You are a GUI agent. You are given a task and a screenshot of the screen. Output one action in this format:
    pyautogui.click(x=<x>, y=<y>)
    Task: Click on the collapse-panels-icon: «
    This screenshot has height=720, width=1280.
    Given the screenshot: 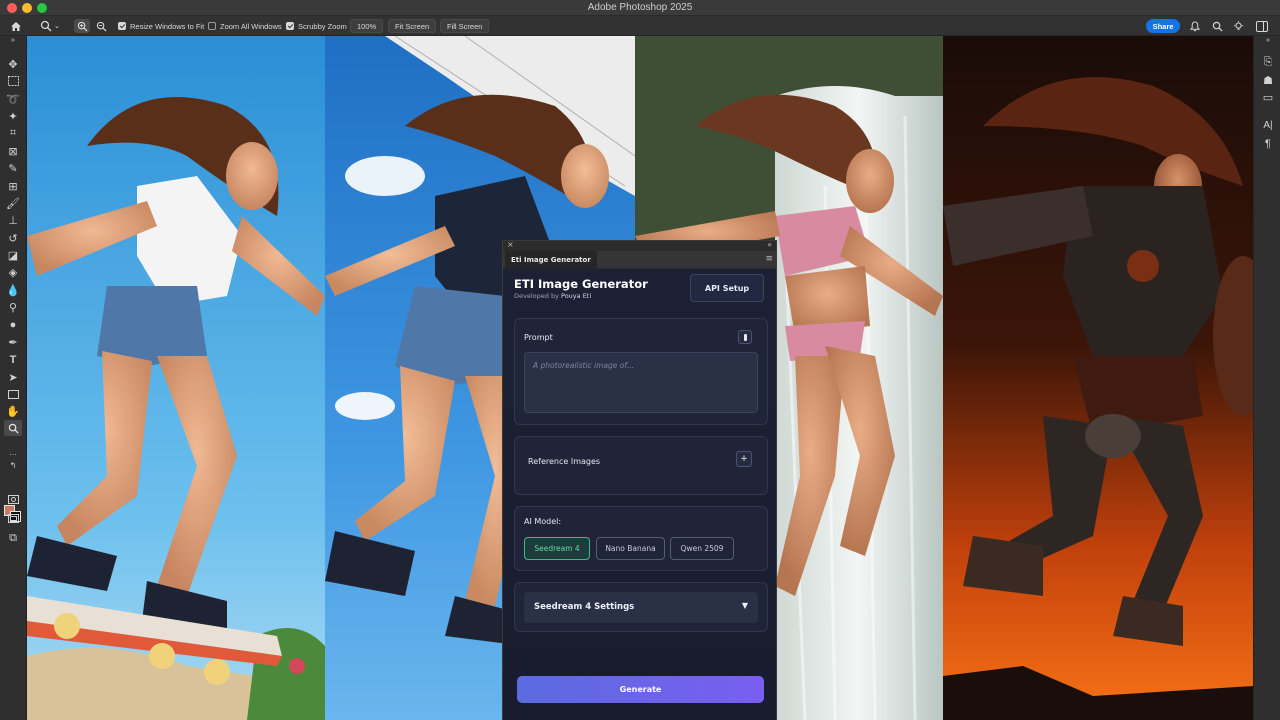 What is the action you would take?
    pyautogui.click(x=1268, y=40)
    